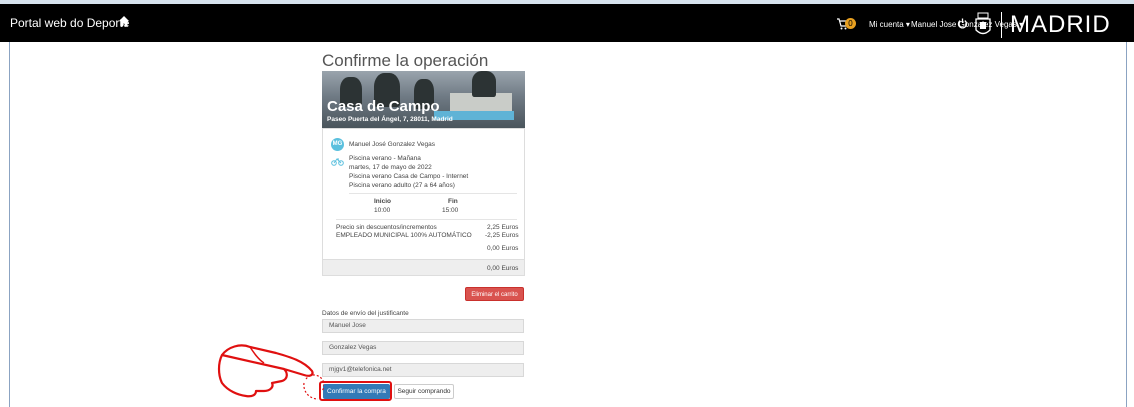 Image resolution: width=1134 pixels, height=407 pixels. Describe the element at coordinates (962, 23) in the screenshot. I see `power-icon` at that location.